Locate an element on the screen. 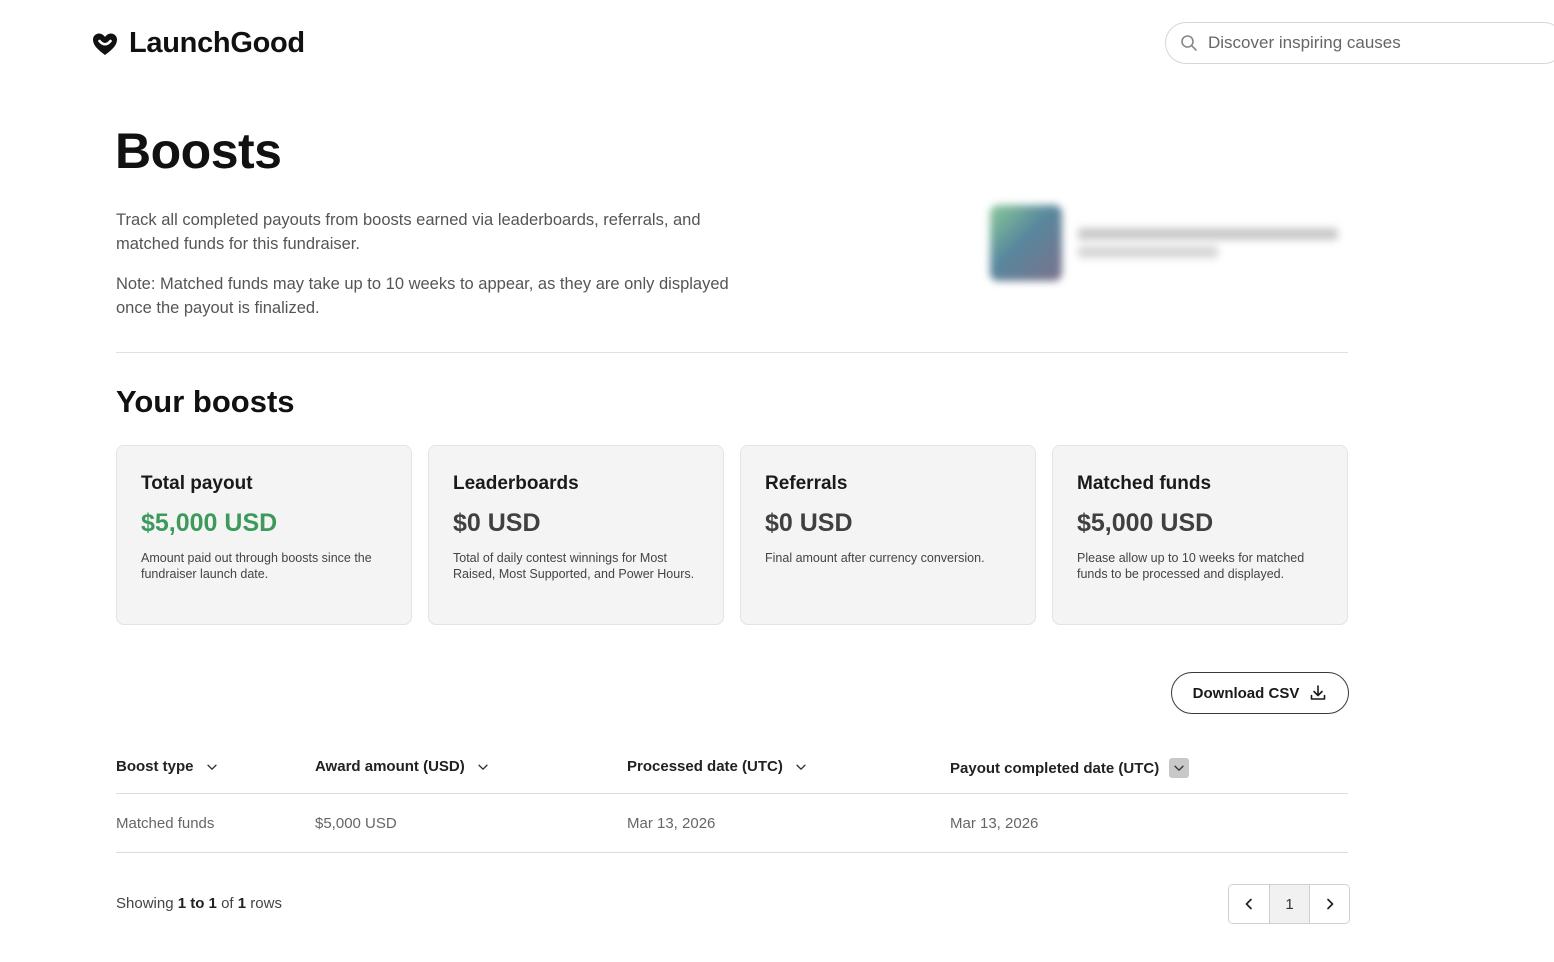 This screenshot has width=1554, height=962. previous-page-button is located at coordinates (1249, 904).